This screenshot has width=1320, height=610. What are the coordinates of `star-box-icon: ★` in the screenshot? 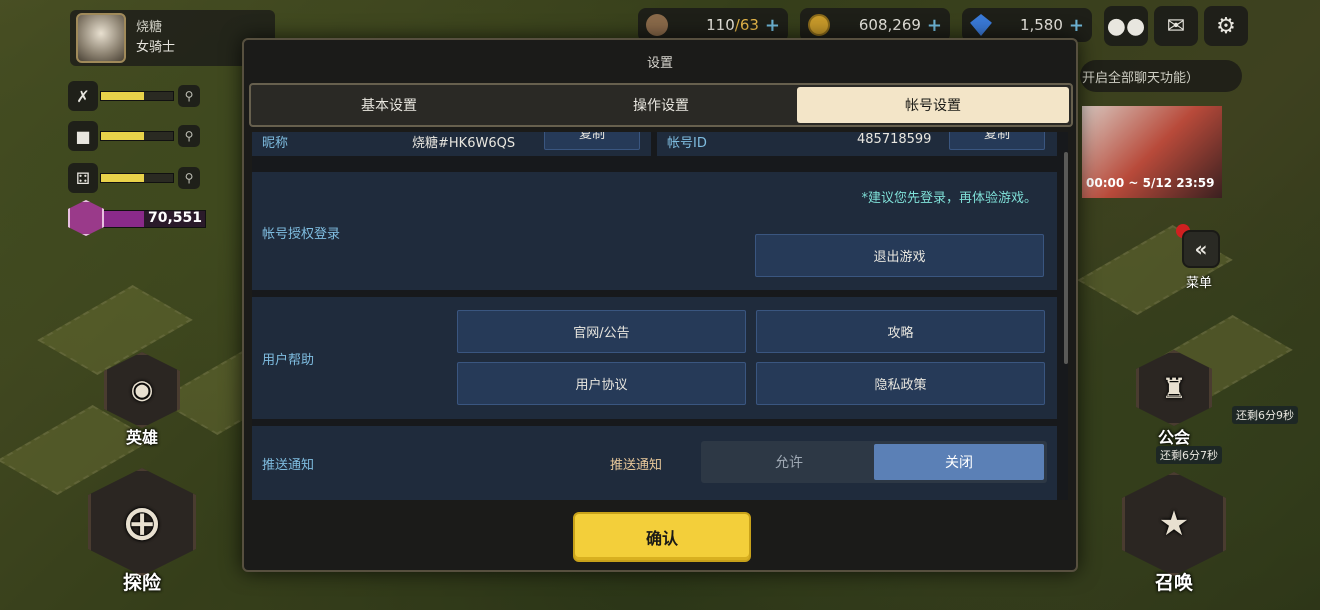 It's located at (1174, 524).